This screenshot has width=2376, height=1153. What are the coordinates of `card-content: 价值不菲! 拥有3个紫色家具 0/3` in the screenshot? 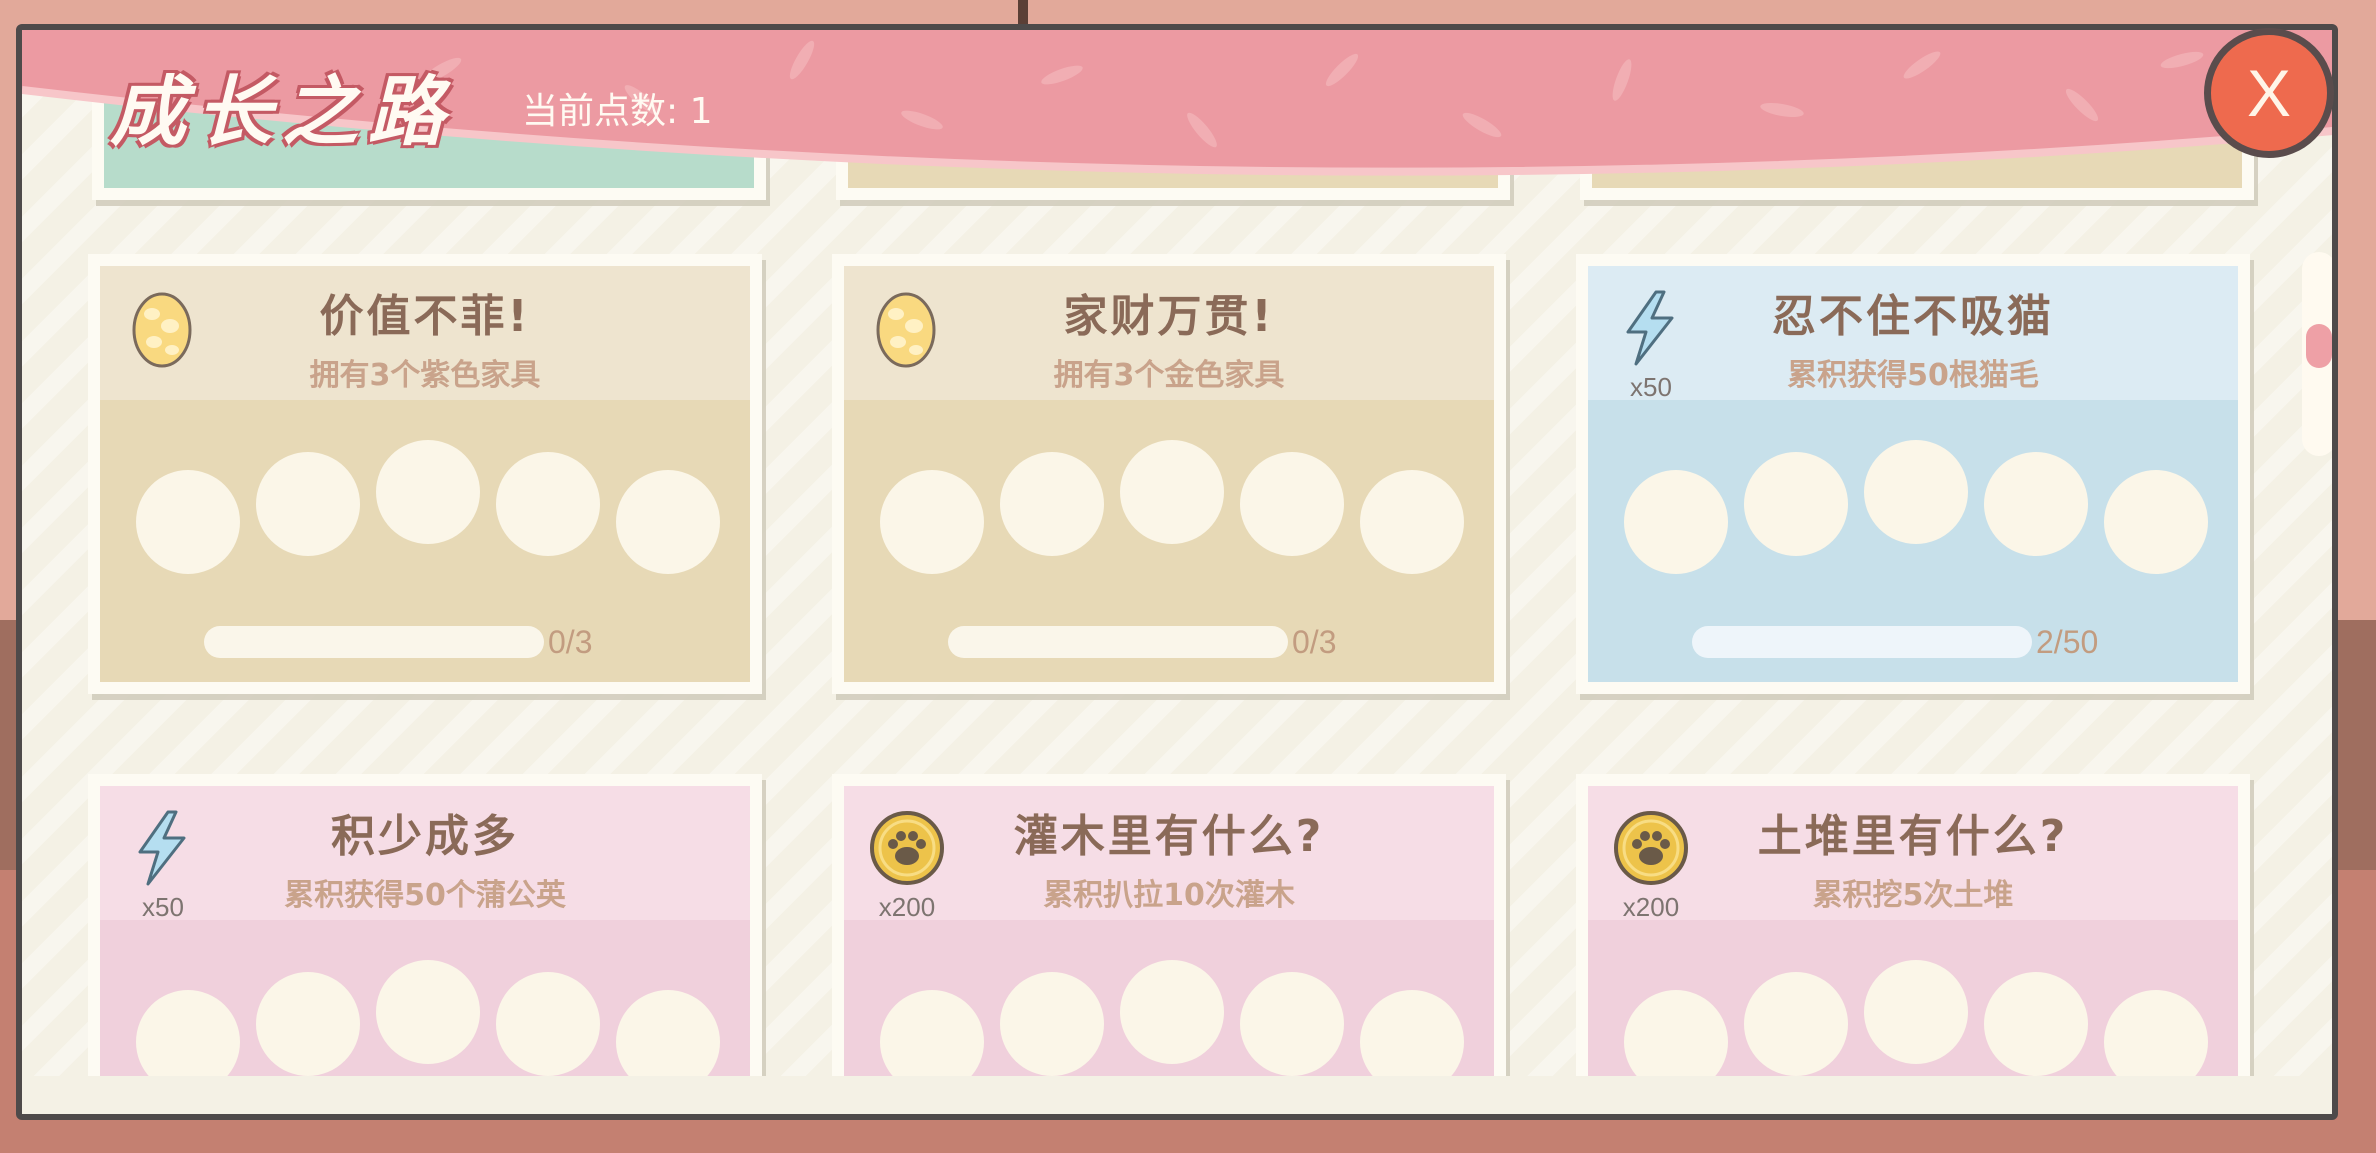 It's located at (425, 474).